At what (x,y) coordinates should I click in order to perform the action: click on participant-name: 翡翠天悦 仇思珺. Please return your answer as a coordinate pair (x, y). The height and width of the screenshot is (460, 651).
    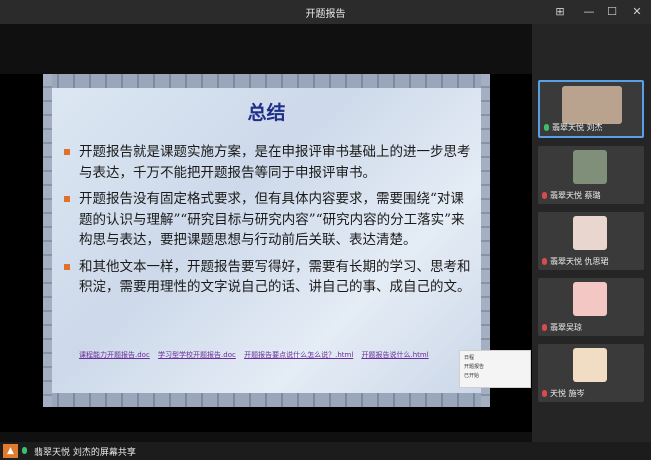
    Looking at the image, I should click on (579, 261).